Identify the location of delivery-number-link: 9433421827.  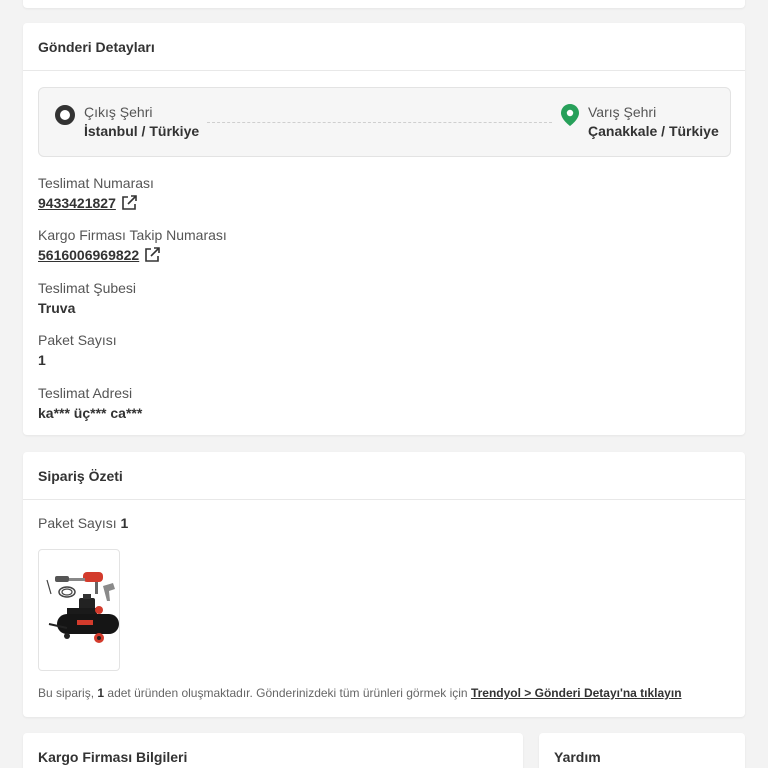
(96, 203).